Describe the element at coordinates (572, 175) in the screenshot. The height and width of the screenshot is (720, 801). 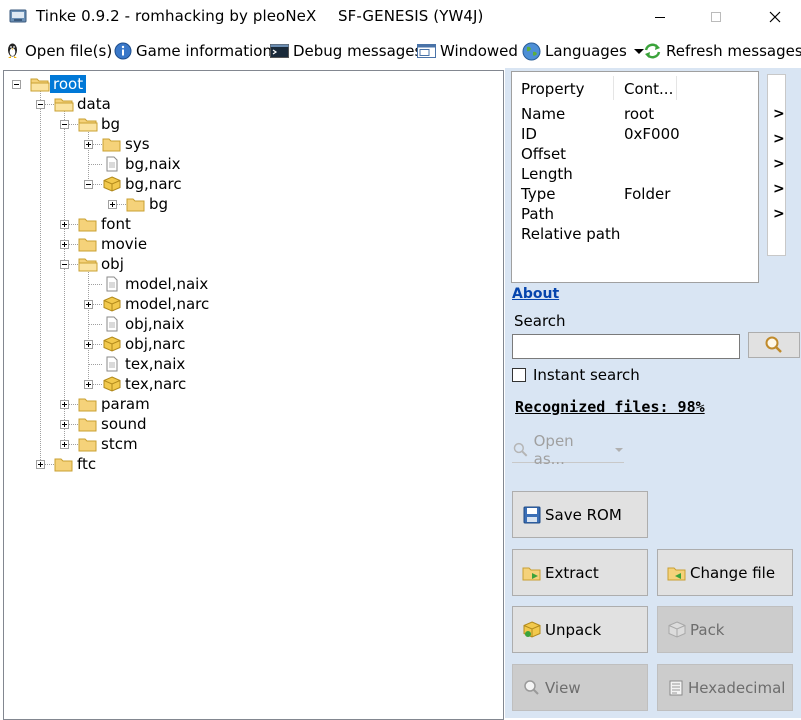
I see `property-row: Length` at that location.